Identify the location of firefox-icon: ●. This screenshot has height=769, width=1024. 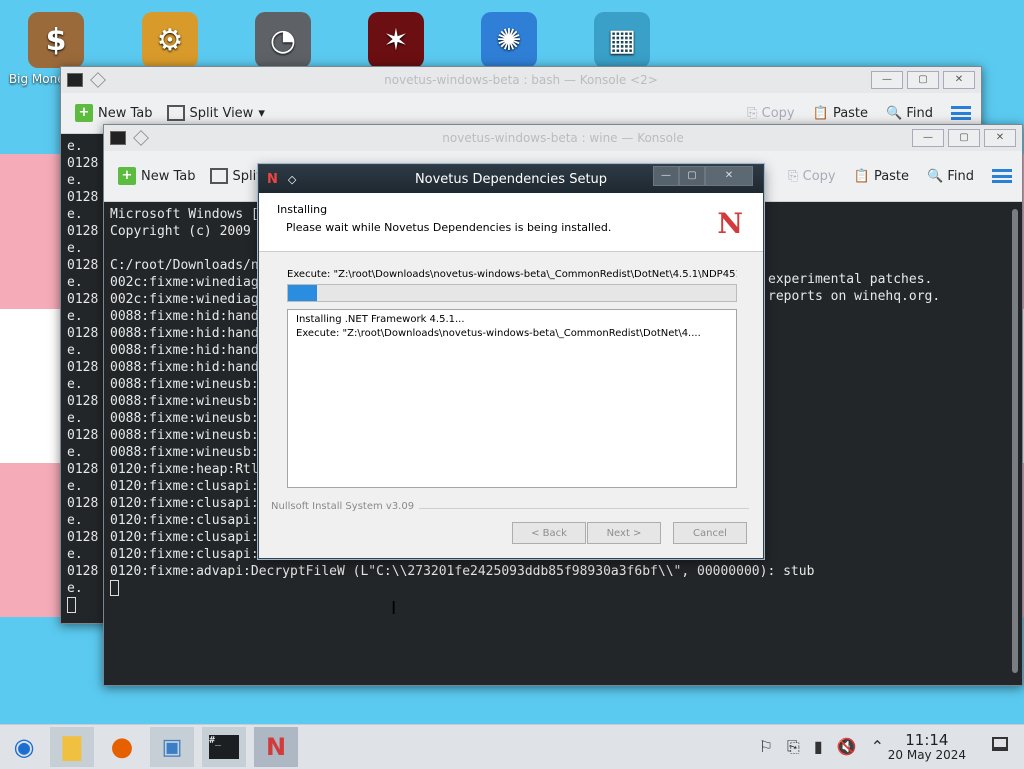
(122, 747).